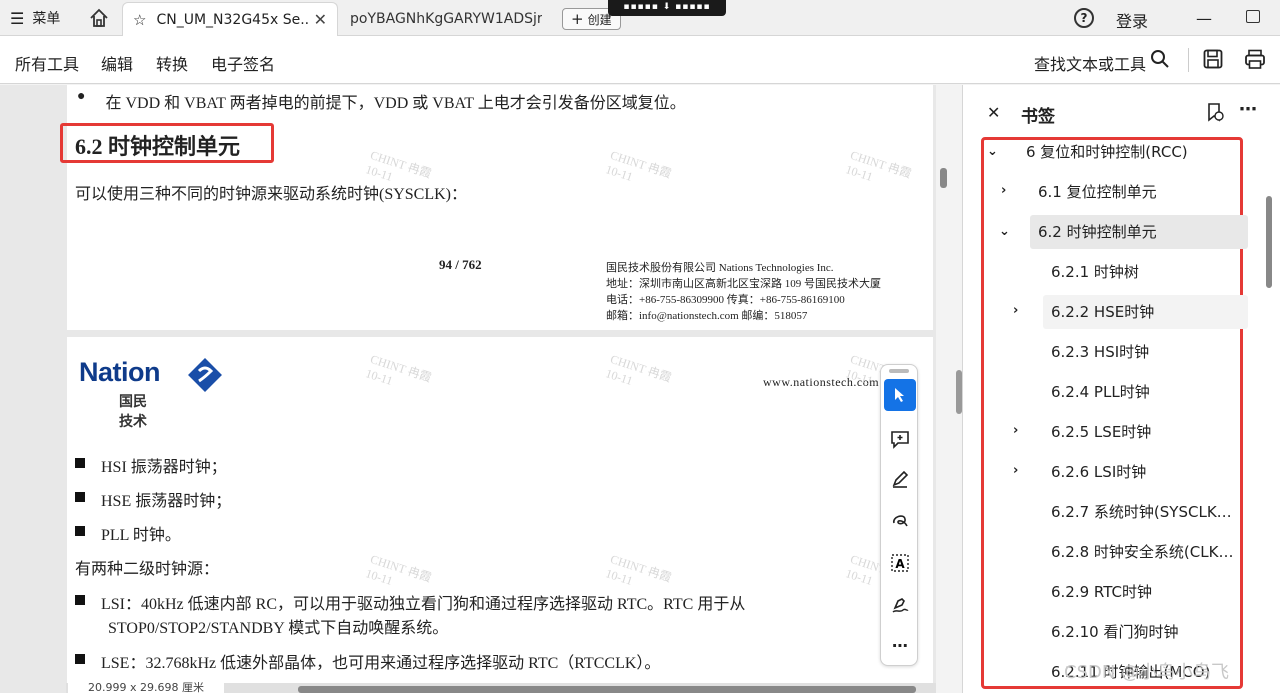 This screenshot has width=1280, height=693. Describe the element at coordinates (577, 19) in the screenshot. I see `plus-icon: +` at that location.